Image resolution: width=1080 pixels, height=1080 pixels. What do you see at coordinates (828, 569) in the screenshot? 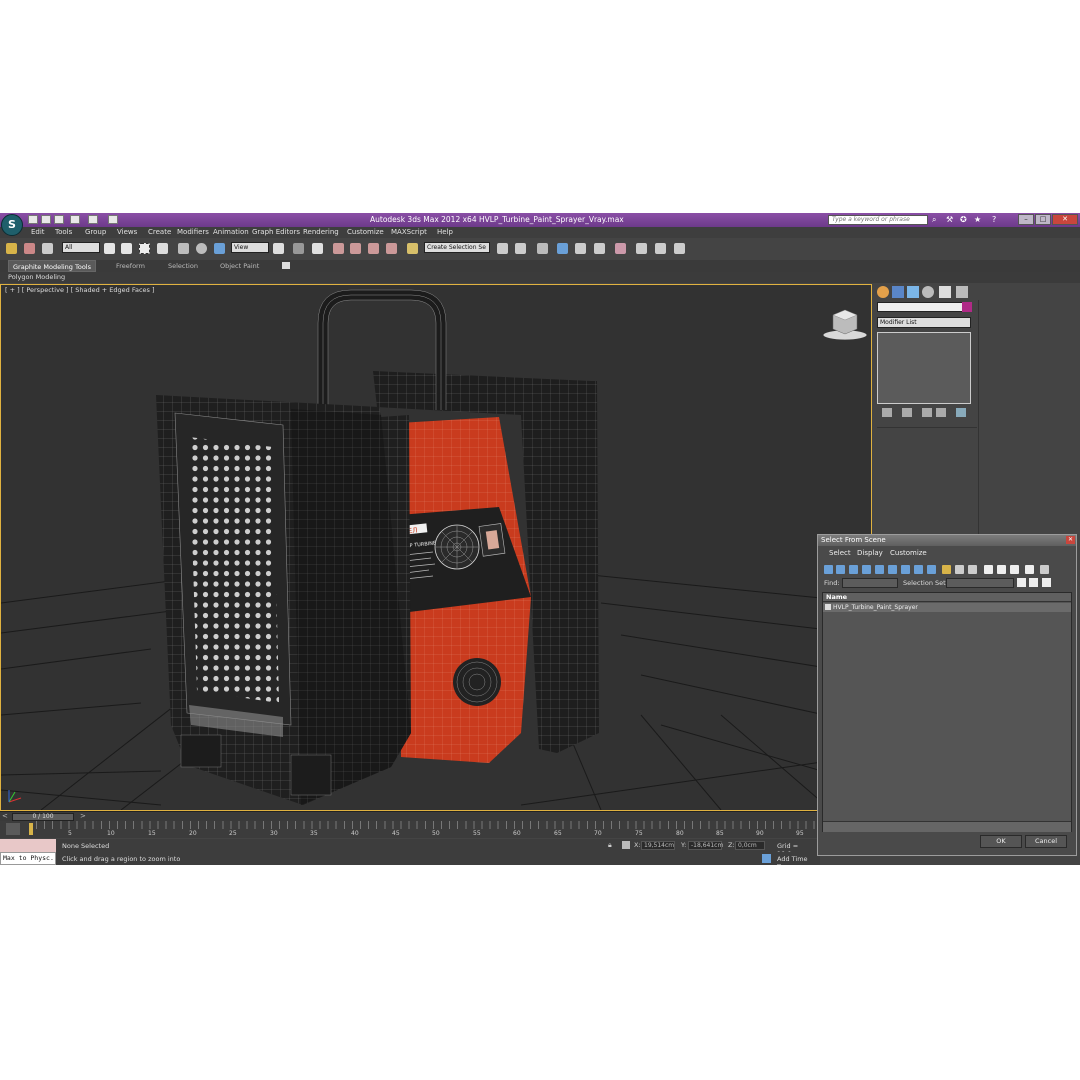
I see `filter-geometry-icon` at bounding box center [828, 569].